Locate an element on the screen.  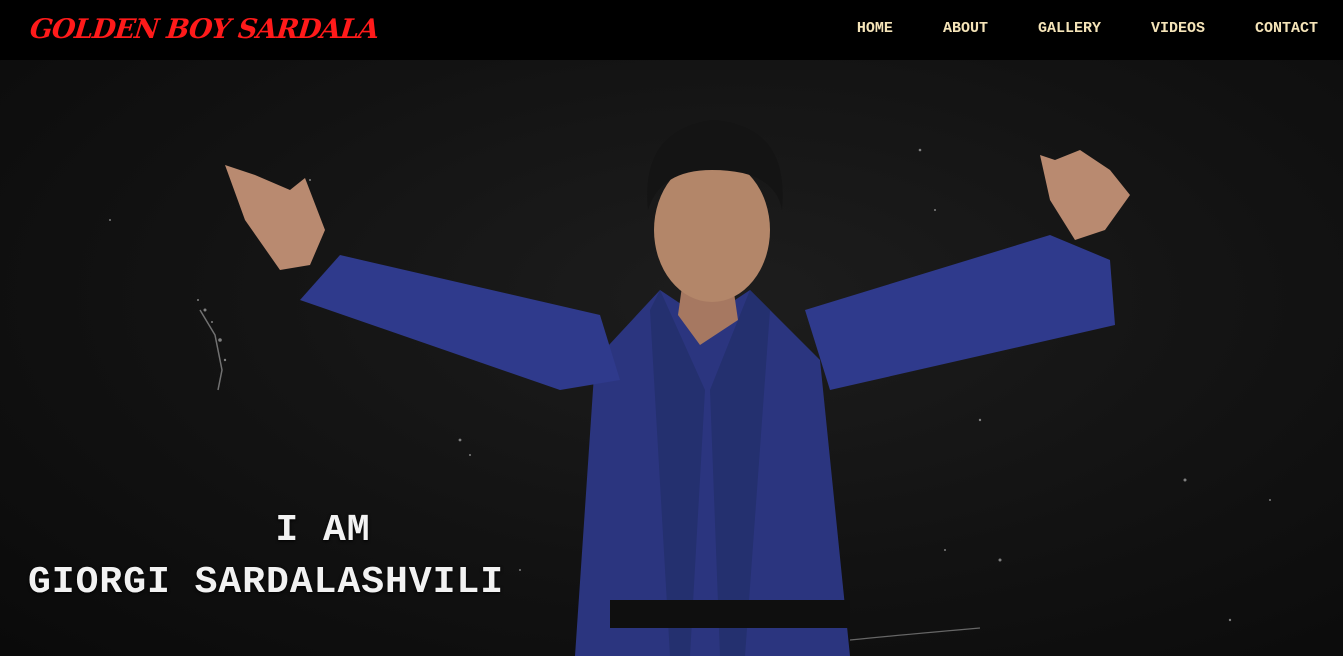
nav-videos-link: VIDEOS is located at coordinates (1178, 28).